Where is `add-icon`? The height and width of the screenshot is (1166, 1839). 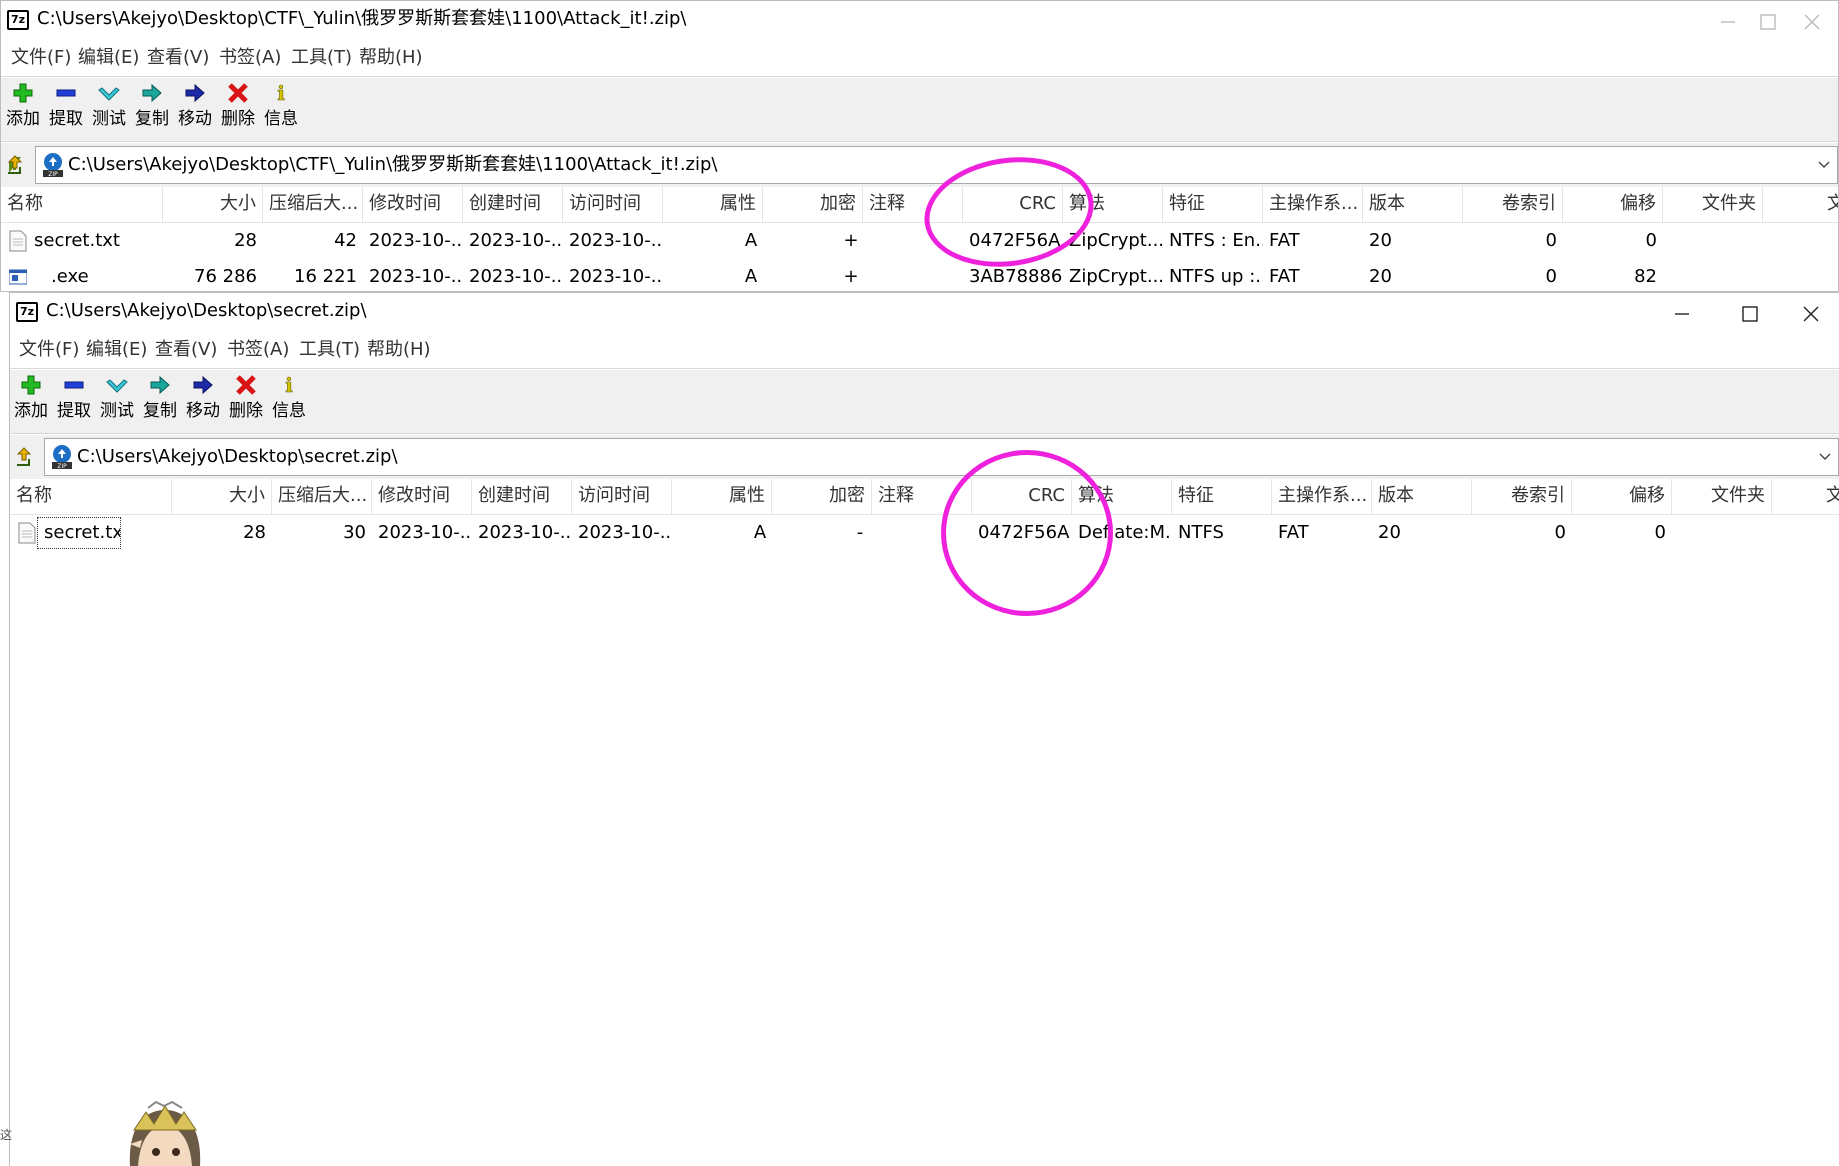
add-icon is located at coordinates (31, 385).